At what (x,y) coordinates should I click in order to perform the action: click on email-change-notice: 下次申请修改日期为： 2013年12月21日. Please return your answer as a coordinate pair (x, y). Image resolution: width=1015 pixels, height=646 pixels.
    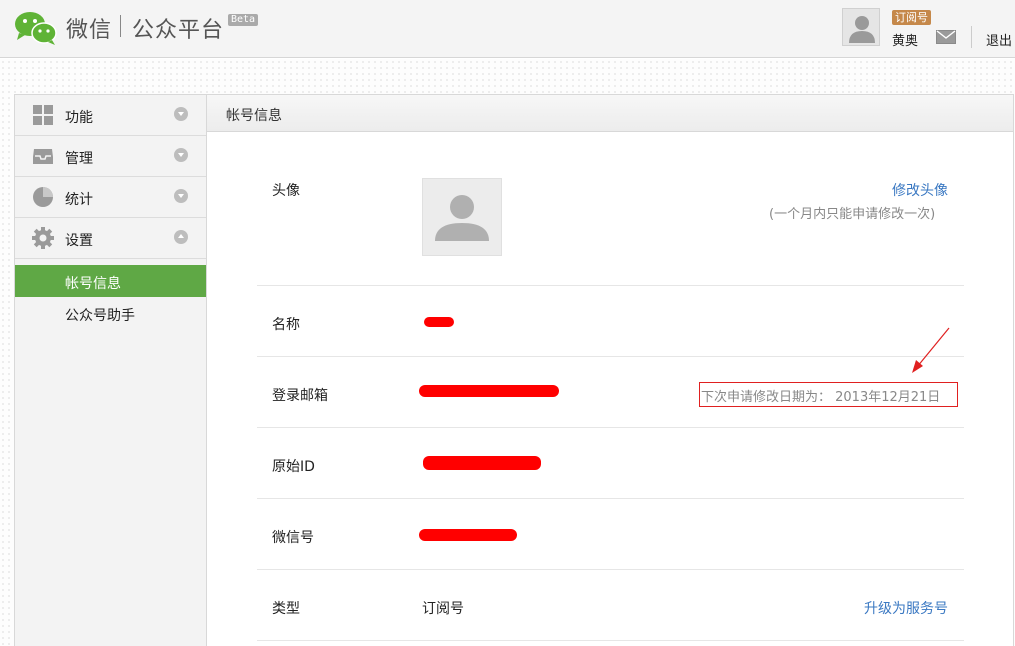
    Looking at the image, I should click on (828, 394).